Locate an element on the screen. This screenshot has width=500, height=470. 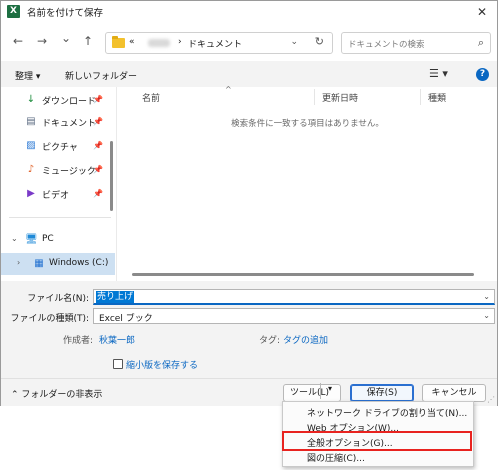
expand-chevron-icon: › is located at coordinates (18, 262).